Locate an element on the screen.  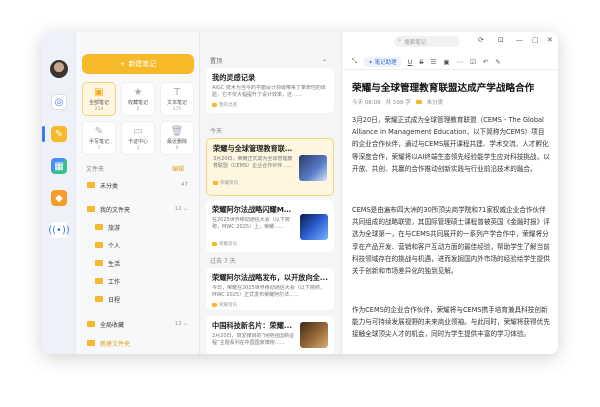
trash-icon: 🗑 is located at coordinates (177, 131).